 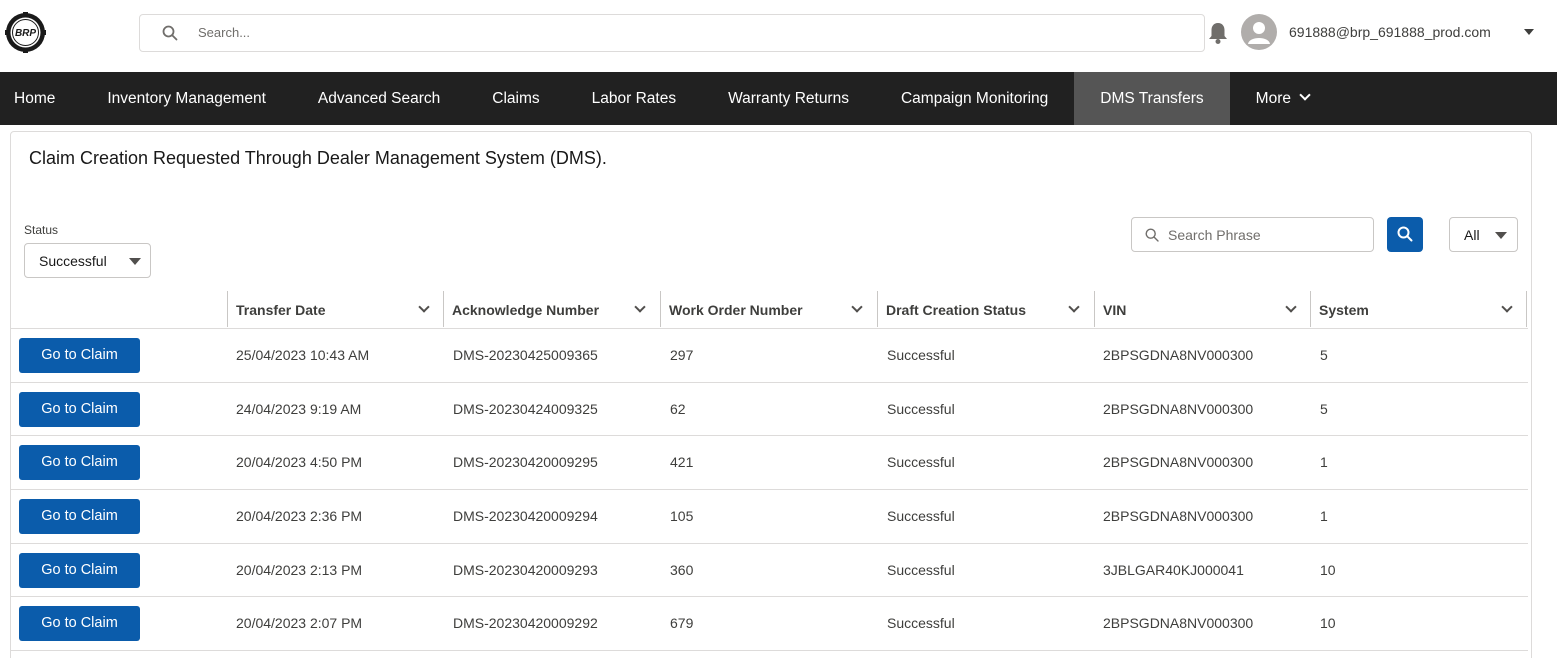 What do you see at coordinates (985, 310) in the screenshot?
I see `column-header-draft-creation-status: Draft Creation Status` at bounding box center [985, 310].